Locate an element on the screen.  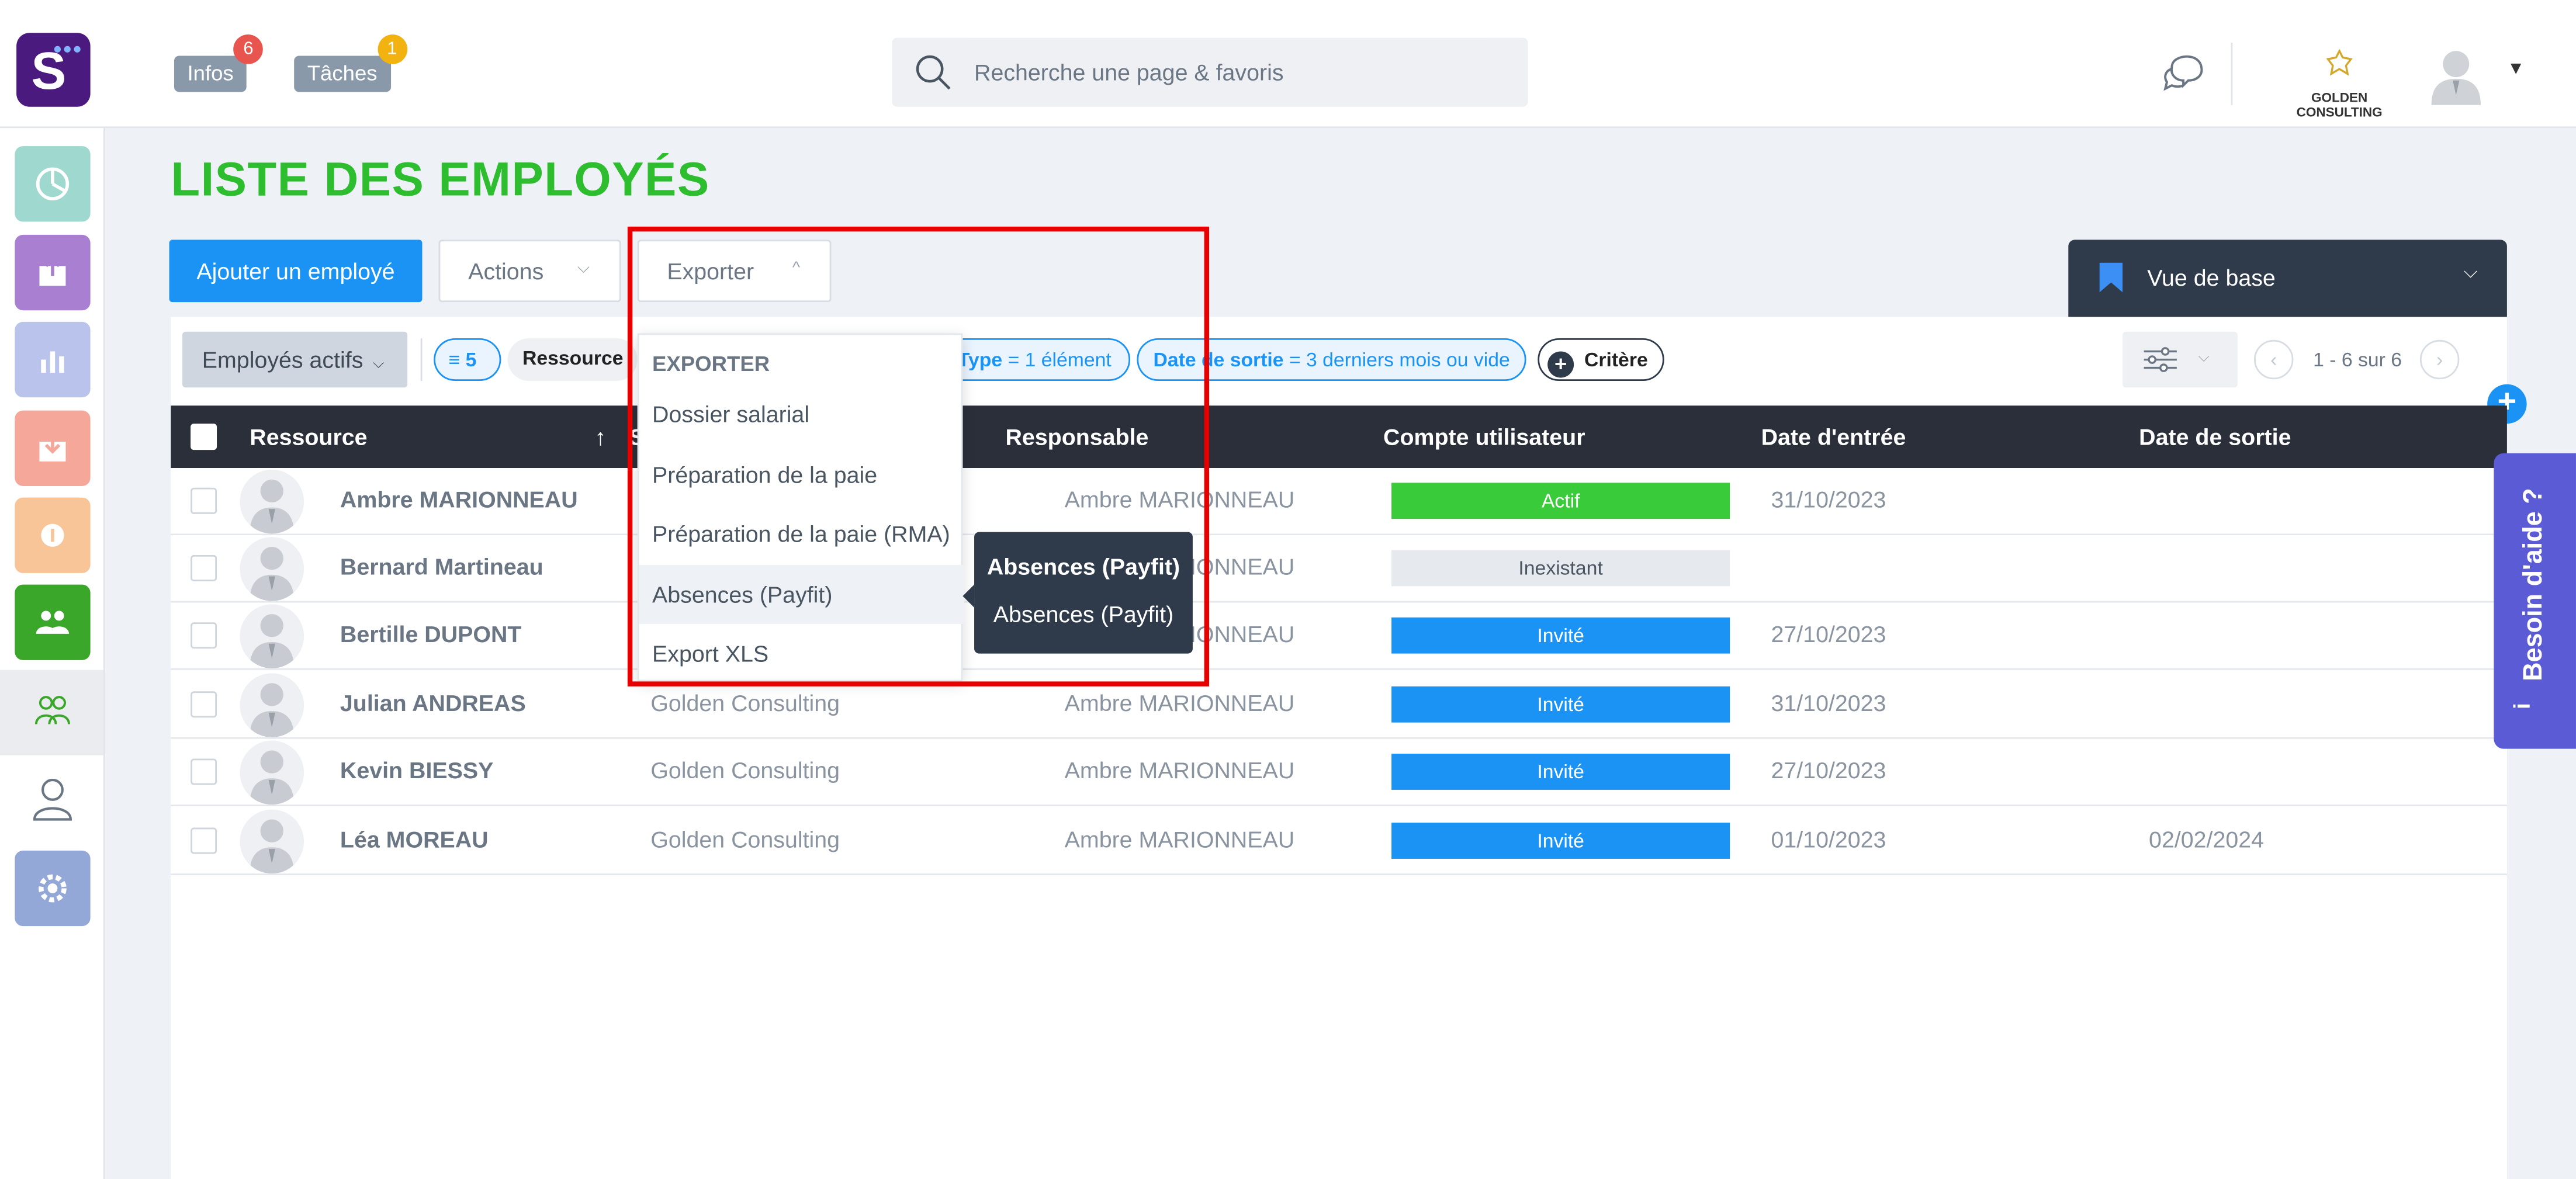
export-menu-header: EXPORTER is located at coordinates (711, 363).